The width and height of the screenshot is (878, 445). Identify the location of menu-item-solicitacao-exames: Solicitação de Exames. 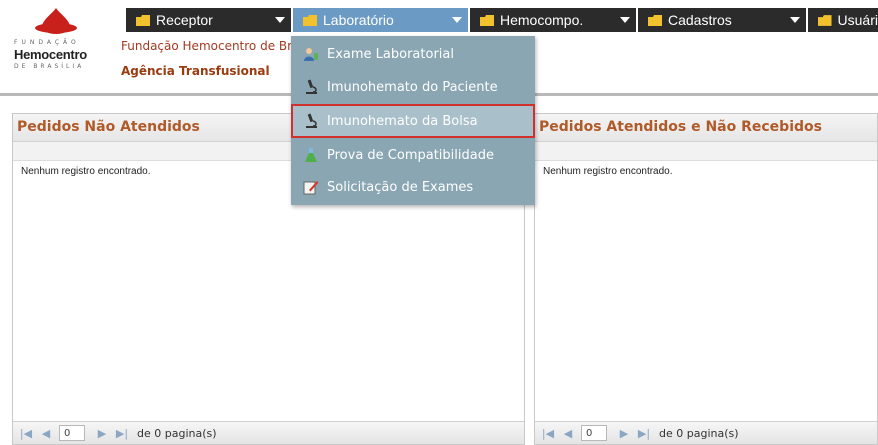
(413, 187).